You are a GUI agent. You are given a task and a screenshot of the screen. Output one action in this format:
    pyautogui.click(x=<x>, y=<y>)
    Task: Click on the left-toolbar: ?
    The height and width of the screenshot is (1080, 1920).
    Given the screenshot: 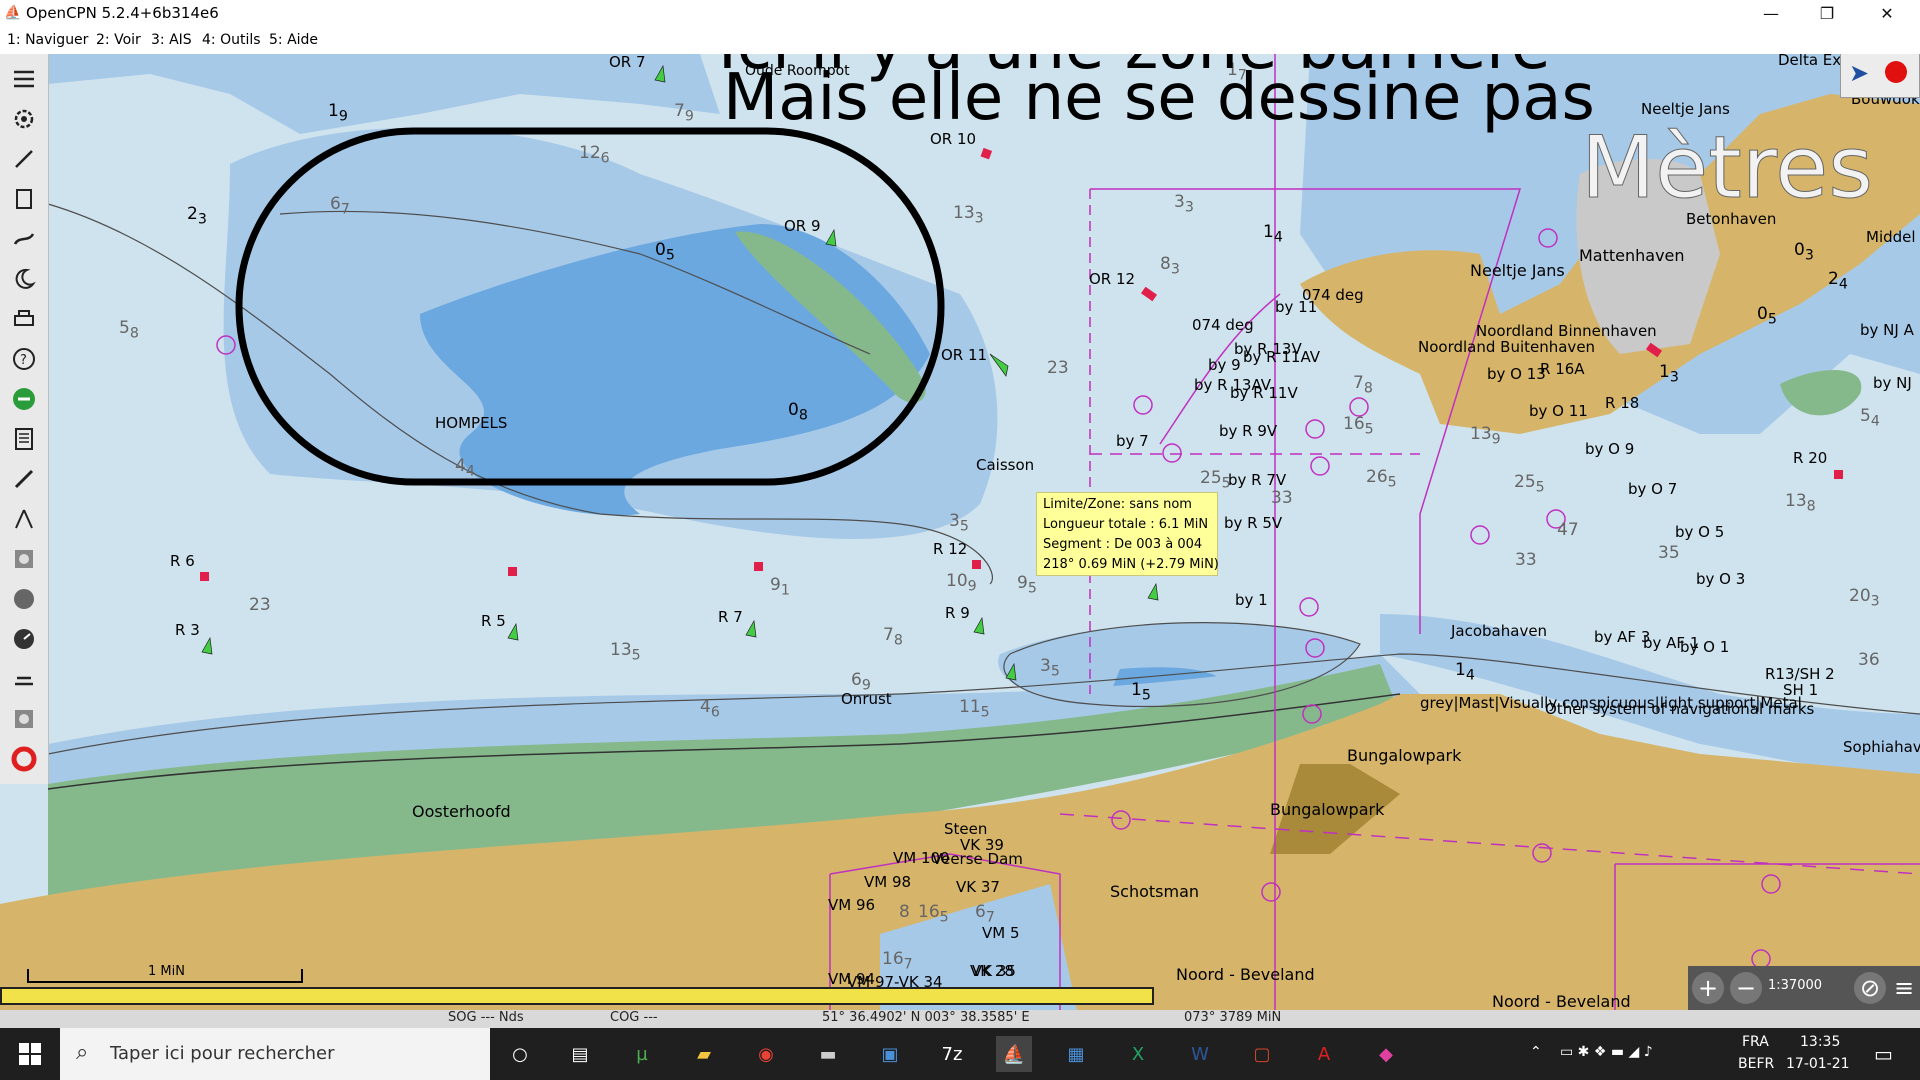 What is the action you would take?
    pyautogui.click(x=24, y=419)
    